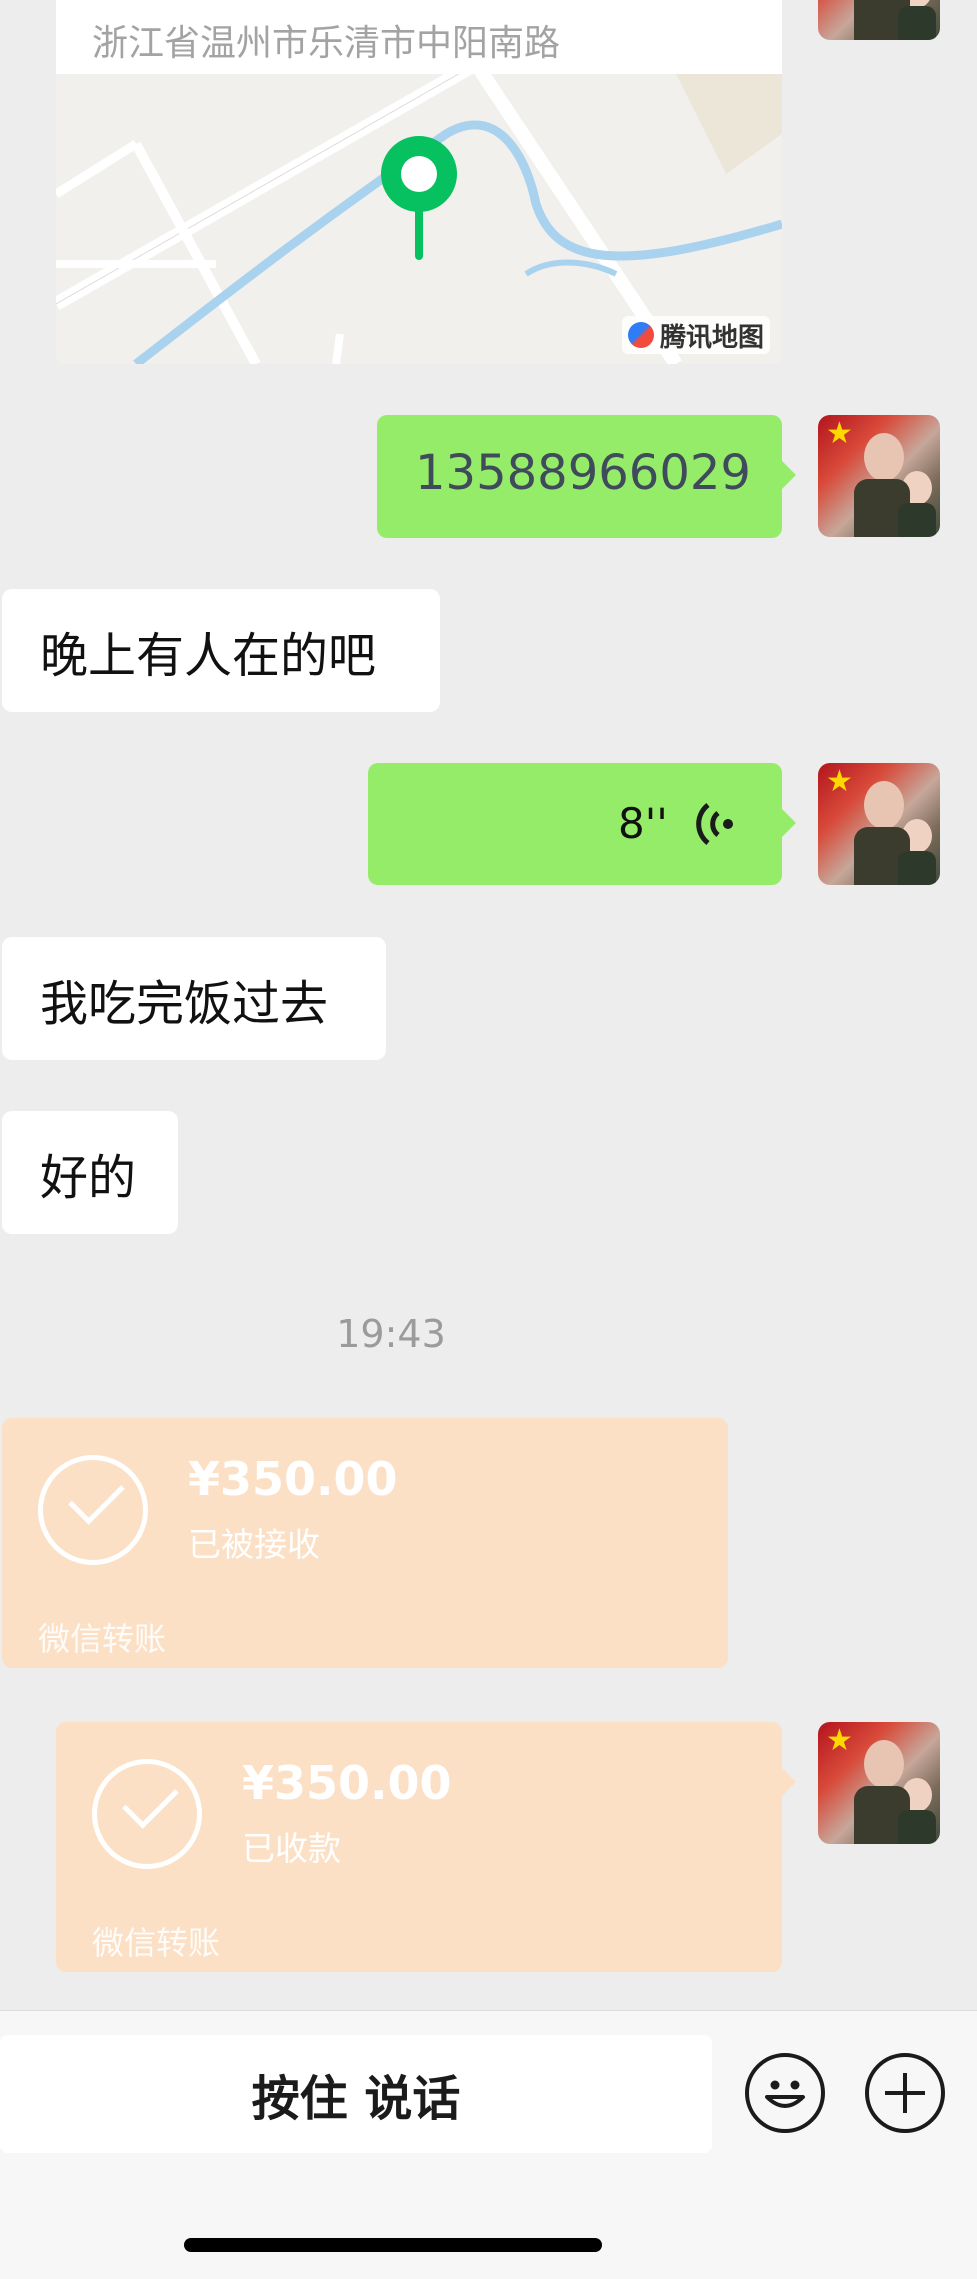 The height and width of the screenshot is (2279, 977). Describe the element at coordinates (641, 335) in the screenshot. I see `tencent-map-icon` at that location.